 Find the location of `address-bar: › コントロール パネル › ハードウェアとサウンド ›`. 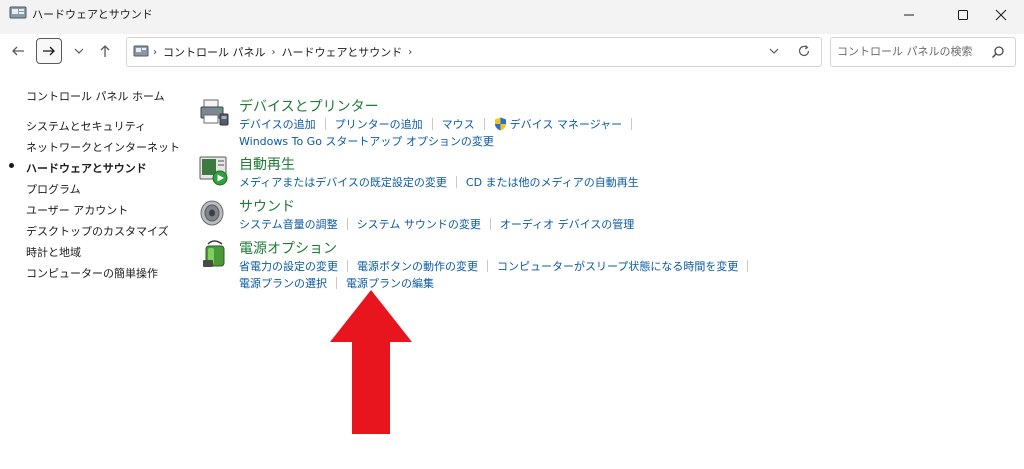

address-bar: › コントロール パネル › ハードウェアとサウンド › is located at coordinates (474, 52).